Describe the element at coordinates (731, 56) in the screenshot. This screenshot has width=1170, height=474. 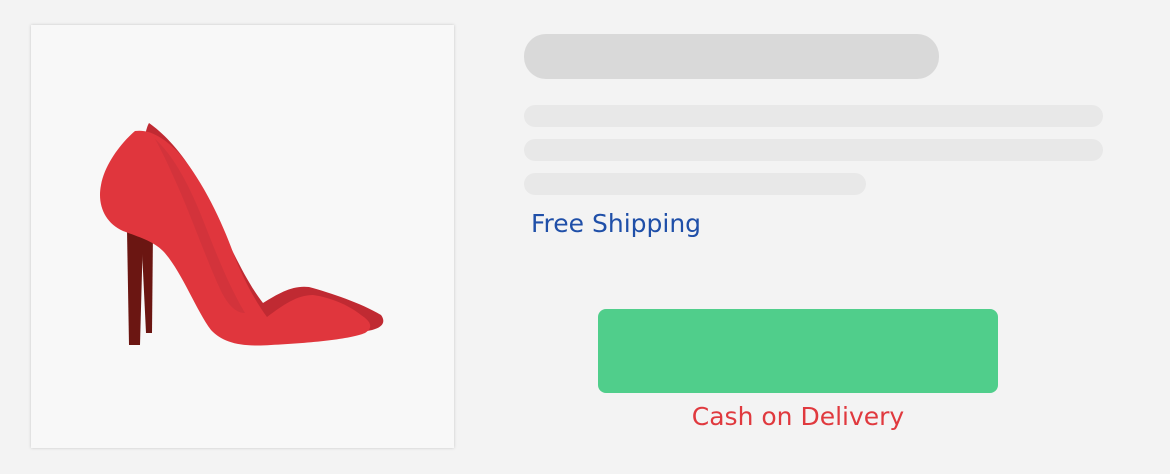
I see `product-title-placeholder` at that location.